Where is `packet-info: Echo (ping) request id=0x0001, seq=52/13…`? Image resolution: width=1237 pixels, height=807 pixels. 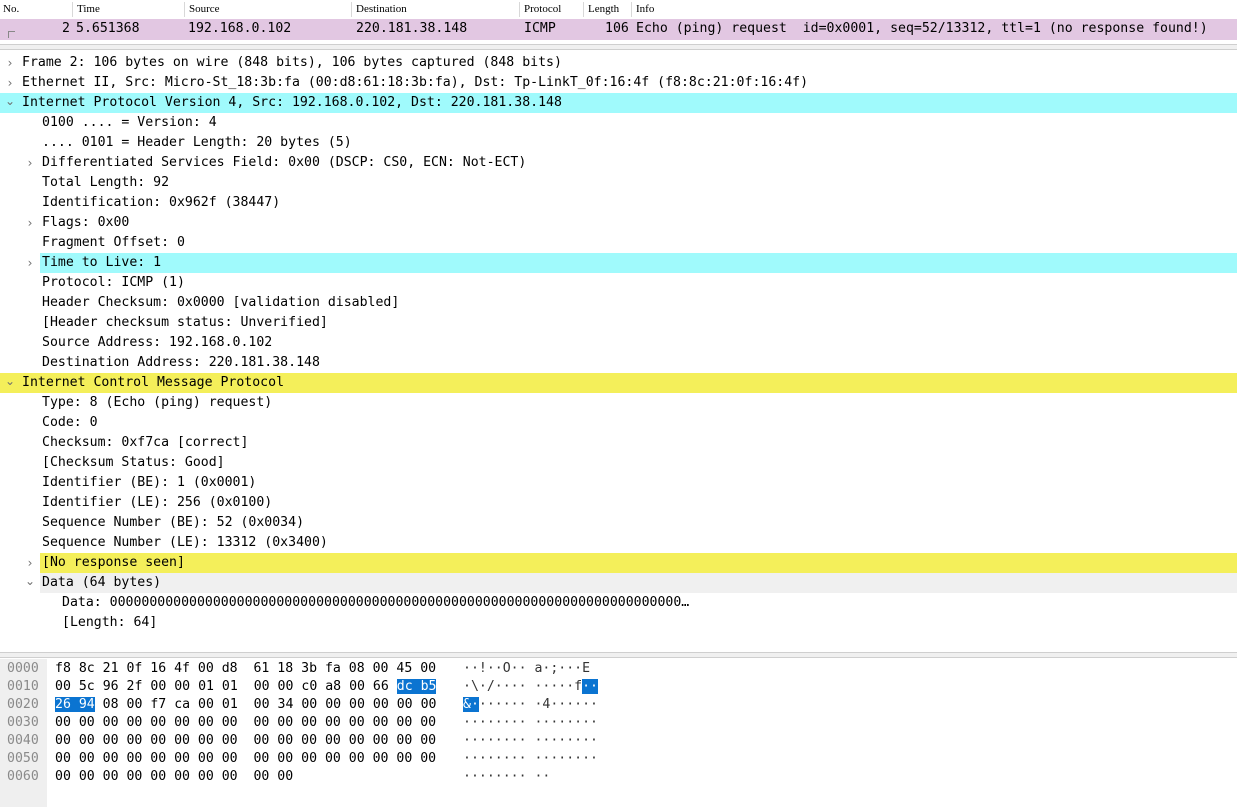 packet-info: Echo (ping) request id=0x0001, seq=52/13… is located at coordinates (922, 28).